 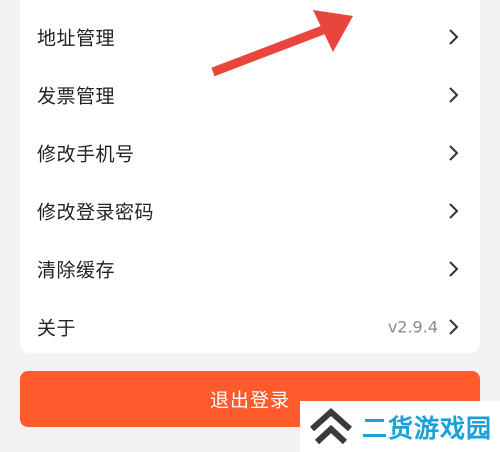 I want to click on settings-item-label: 发票管理, so click(x=76, y=96).